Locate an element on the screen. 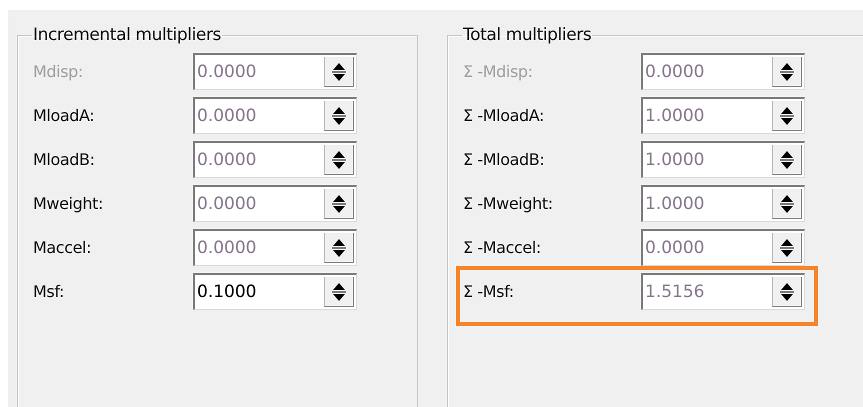 The width and height of the screenshot is (863, 407). field-label: Σ -Mweight: is located at coordinates (508, 203).